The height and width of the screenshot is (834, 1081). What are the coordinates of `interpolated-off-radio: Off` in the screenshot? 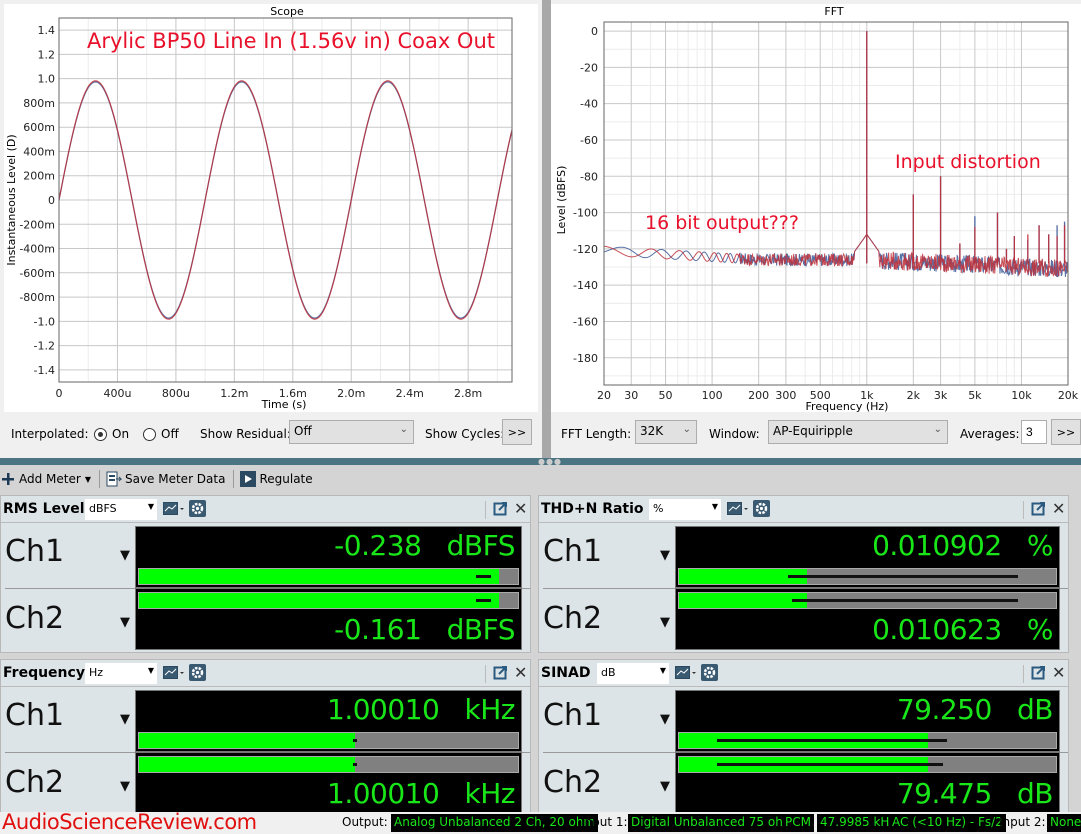 It's located at (161, 434).